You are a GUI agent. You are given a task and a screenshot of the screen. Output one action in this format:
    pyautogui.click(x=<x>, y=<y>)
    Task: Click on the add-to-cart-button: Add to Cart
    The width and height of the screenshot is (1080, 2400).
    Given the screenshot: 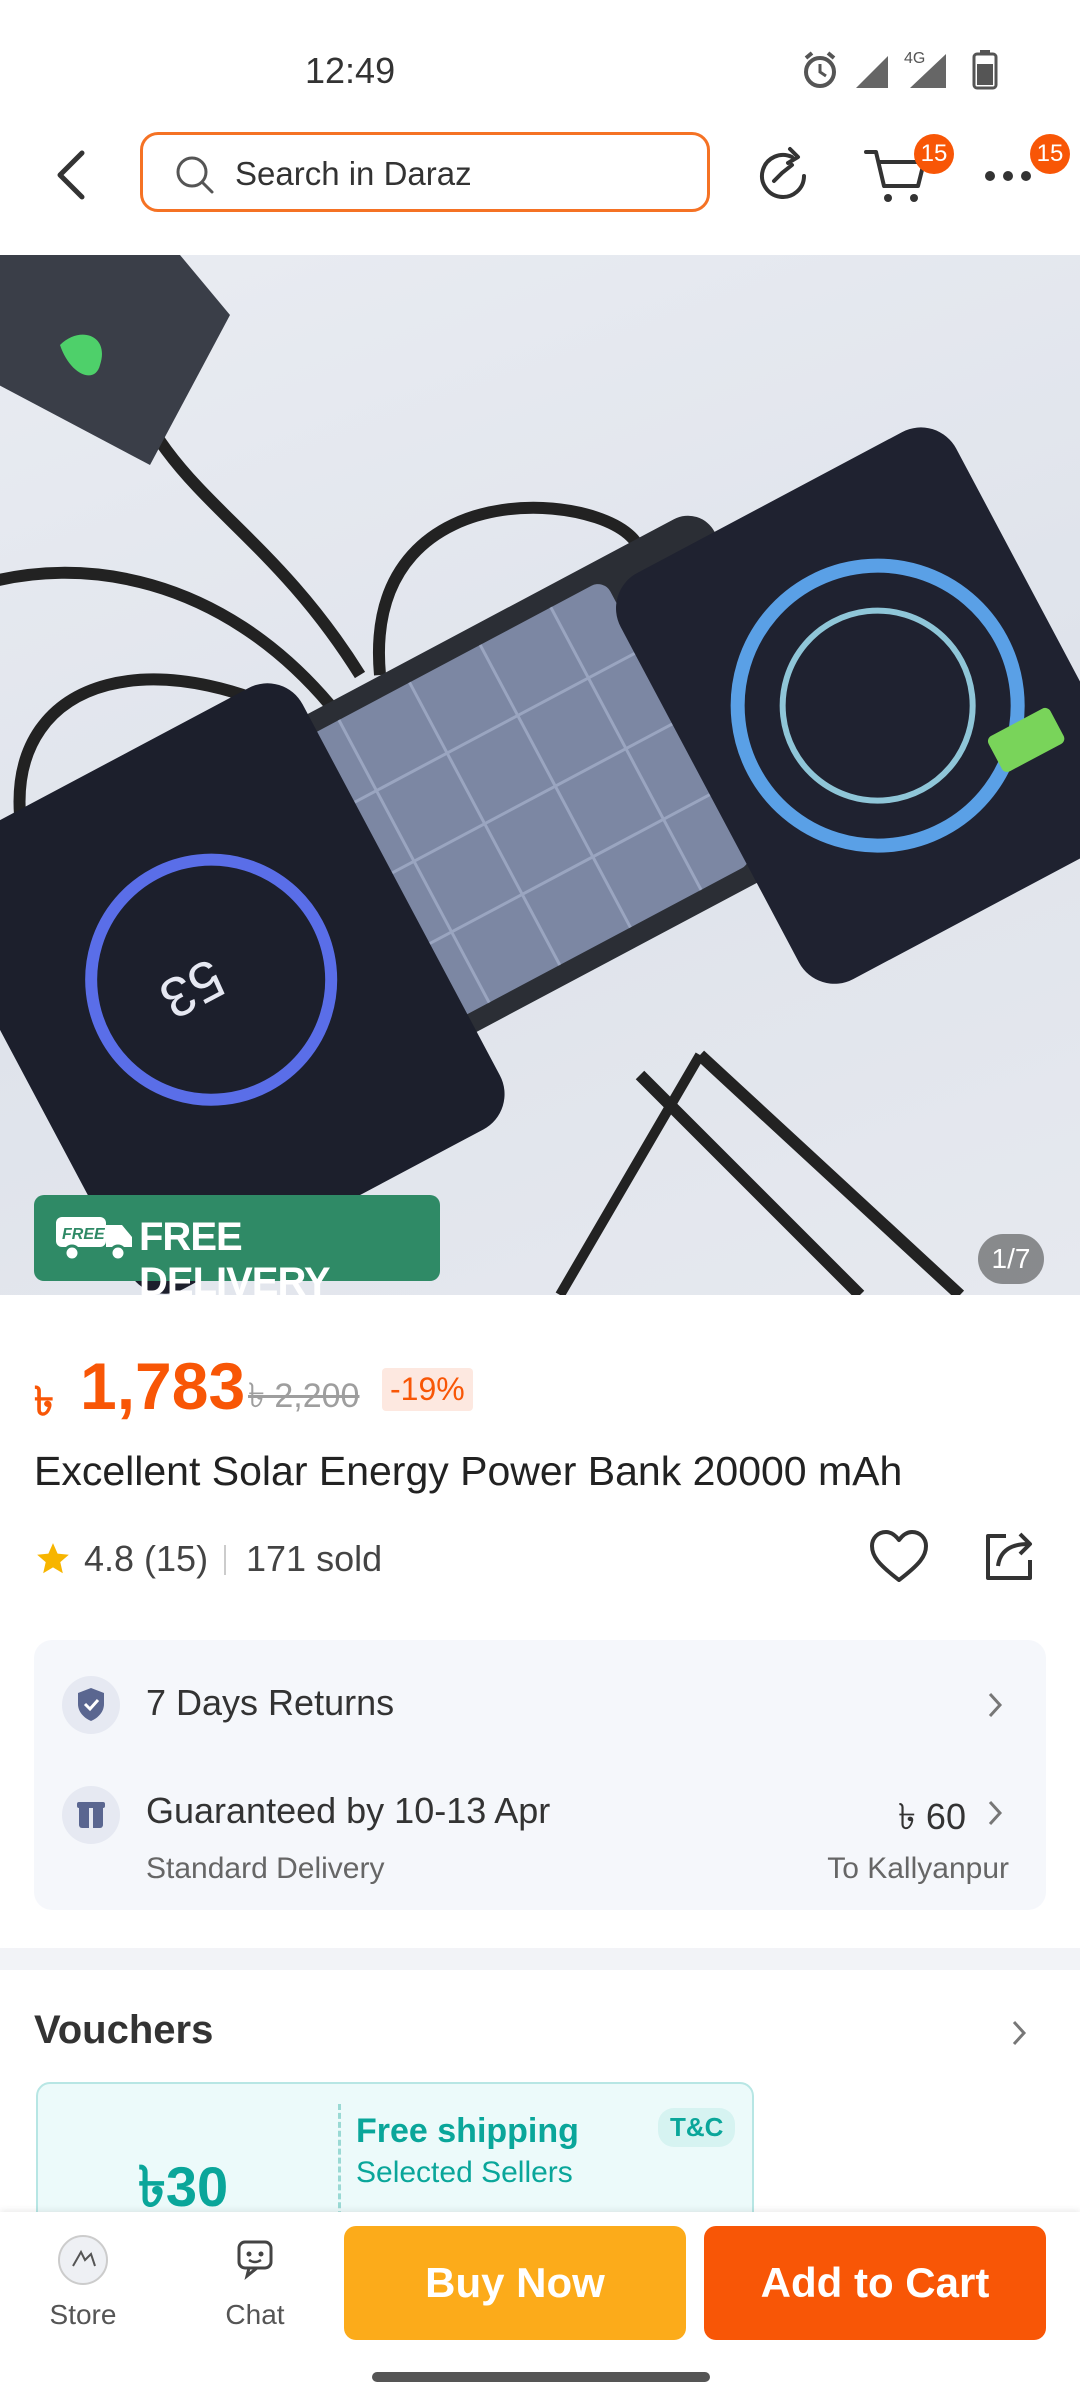 What is the action you would take?
    pyautogui.click(x=875, y=2283)
    